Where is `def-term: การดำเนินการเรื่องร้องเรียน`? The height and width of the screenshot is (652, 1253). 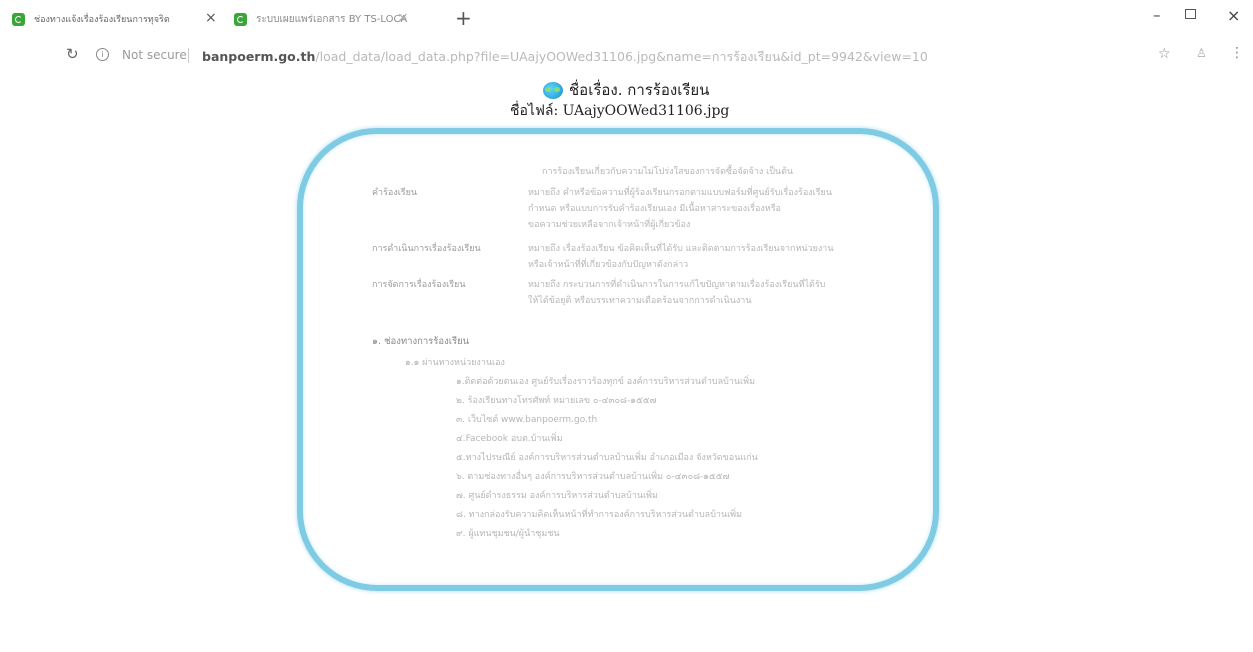
def-term: การดำเนินการเรื่องร้องเรียน is located at coordinates (426, 249).